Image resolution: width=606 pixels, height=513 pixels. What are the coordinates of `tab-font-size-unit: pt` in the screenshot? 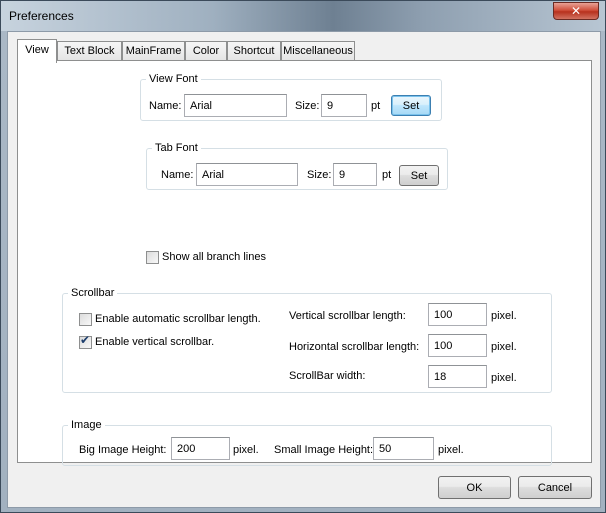 It's located at (387, 175).